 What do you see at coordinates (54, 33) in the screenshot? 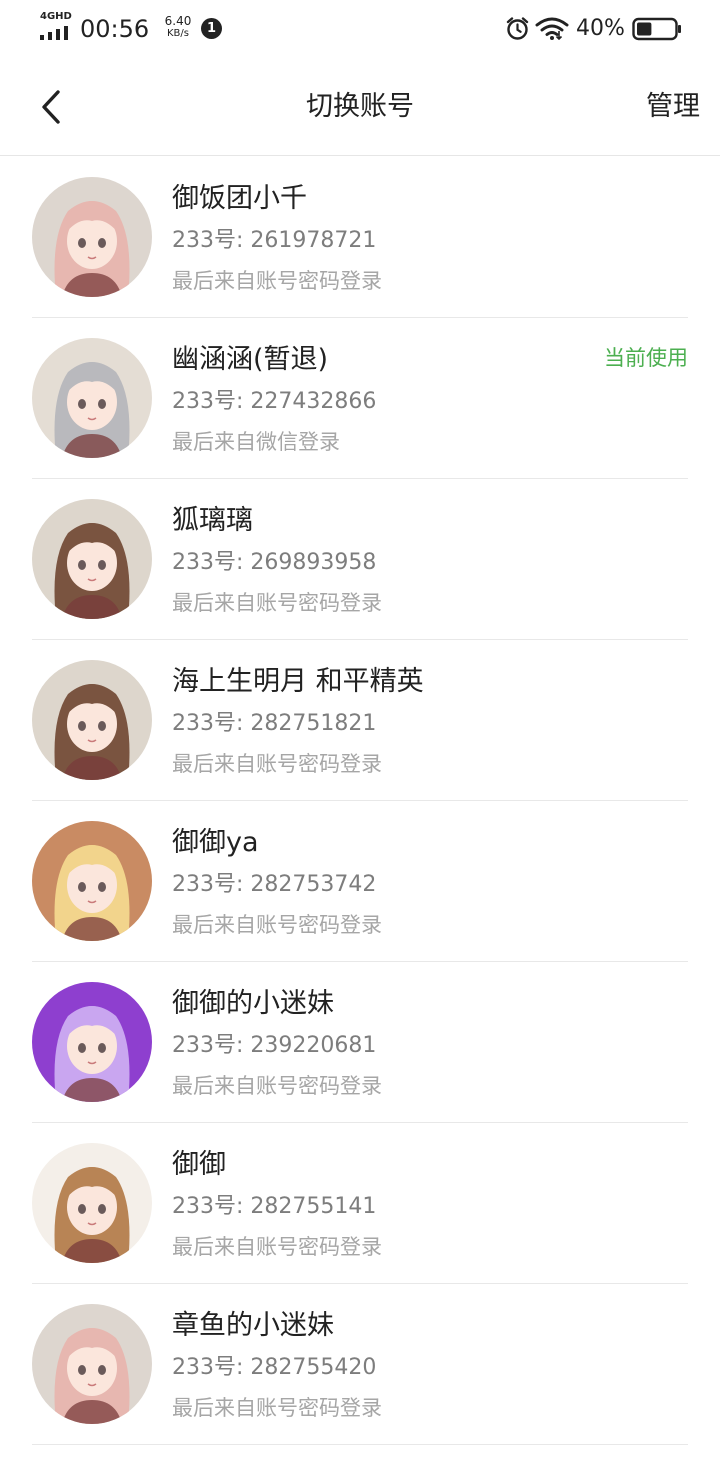
I see `signal-bars-icon` at bounding box center [54, 33].